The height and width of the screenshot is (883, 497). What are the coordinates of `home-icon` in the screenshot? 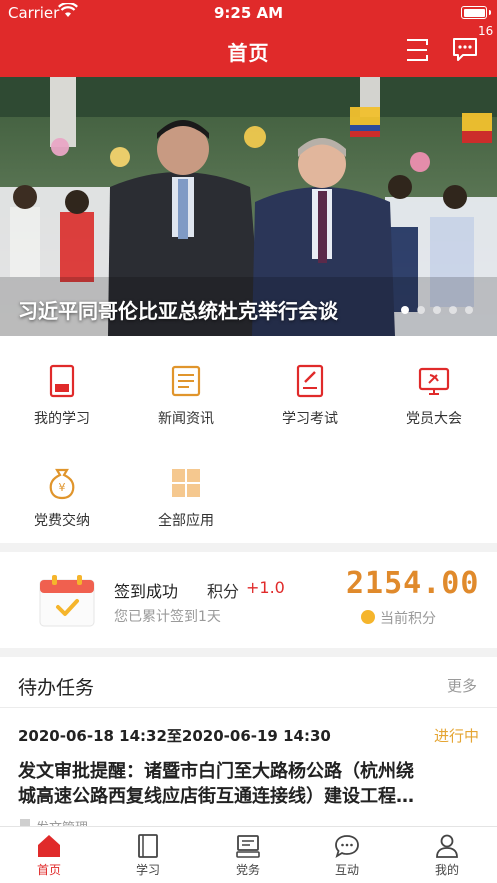 It's located at (49, 846).